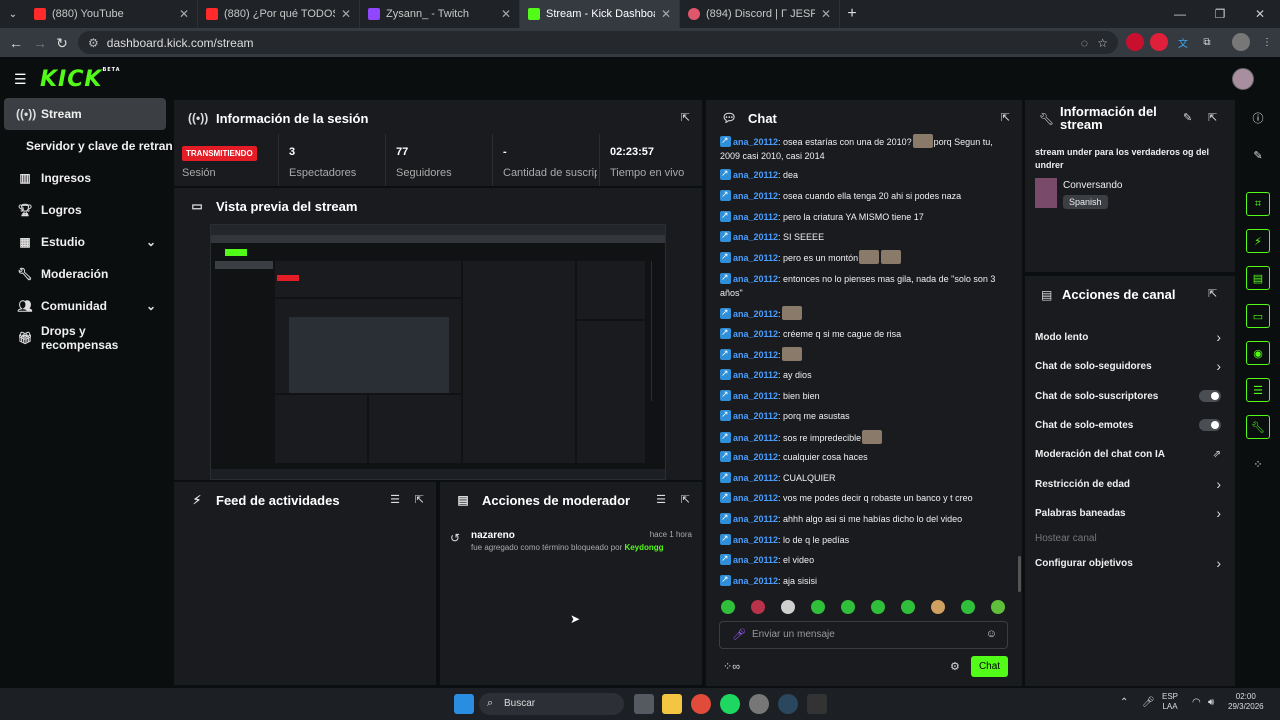 The height and width of the screenshot is (720, 1280). Describe the element at coordinates (1243, 79) in the screenshot. I see `user-avatar` at that location.